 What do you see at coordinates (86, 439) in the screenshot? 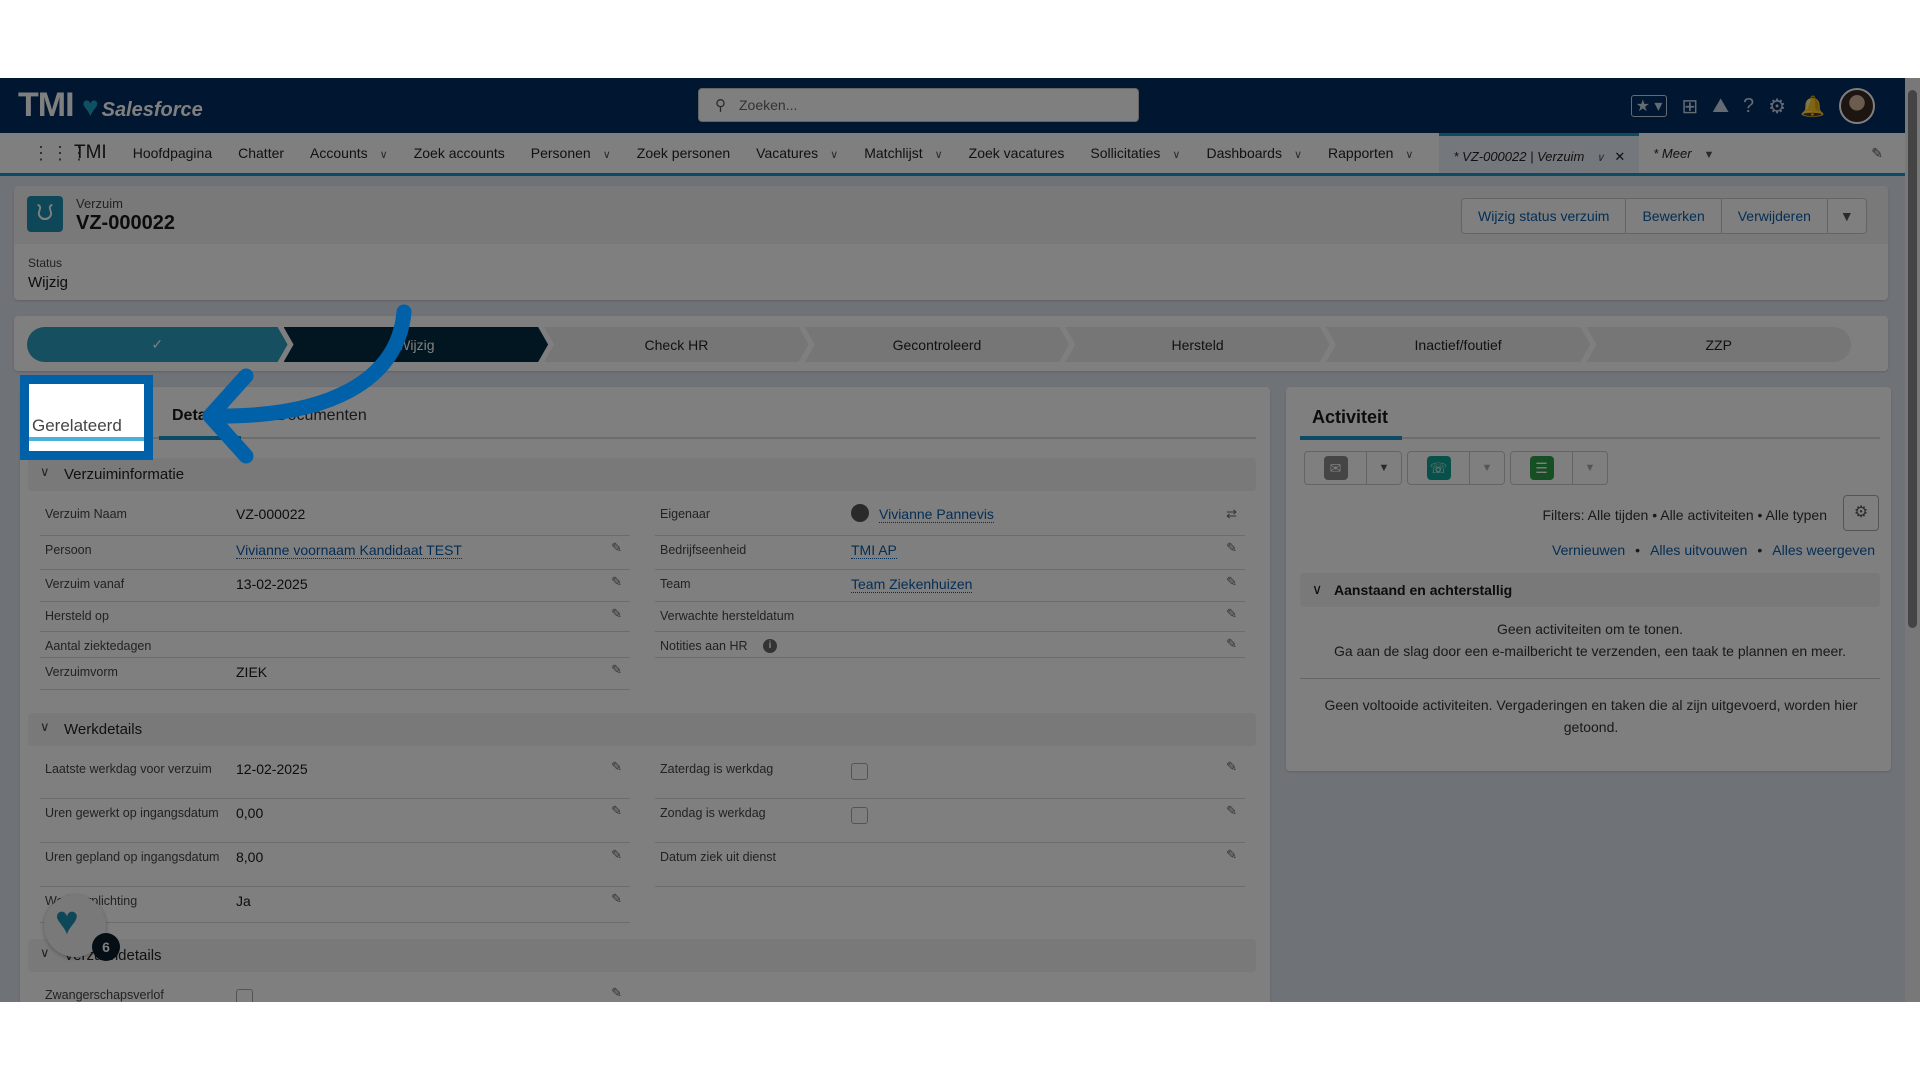
I see `tab-gerelateerd-underline` at bounding box center [86, 439].